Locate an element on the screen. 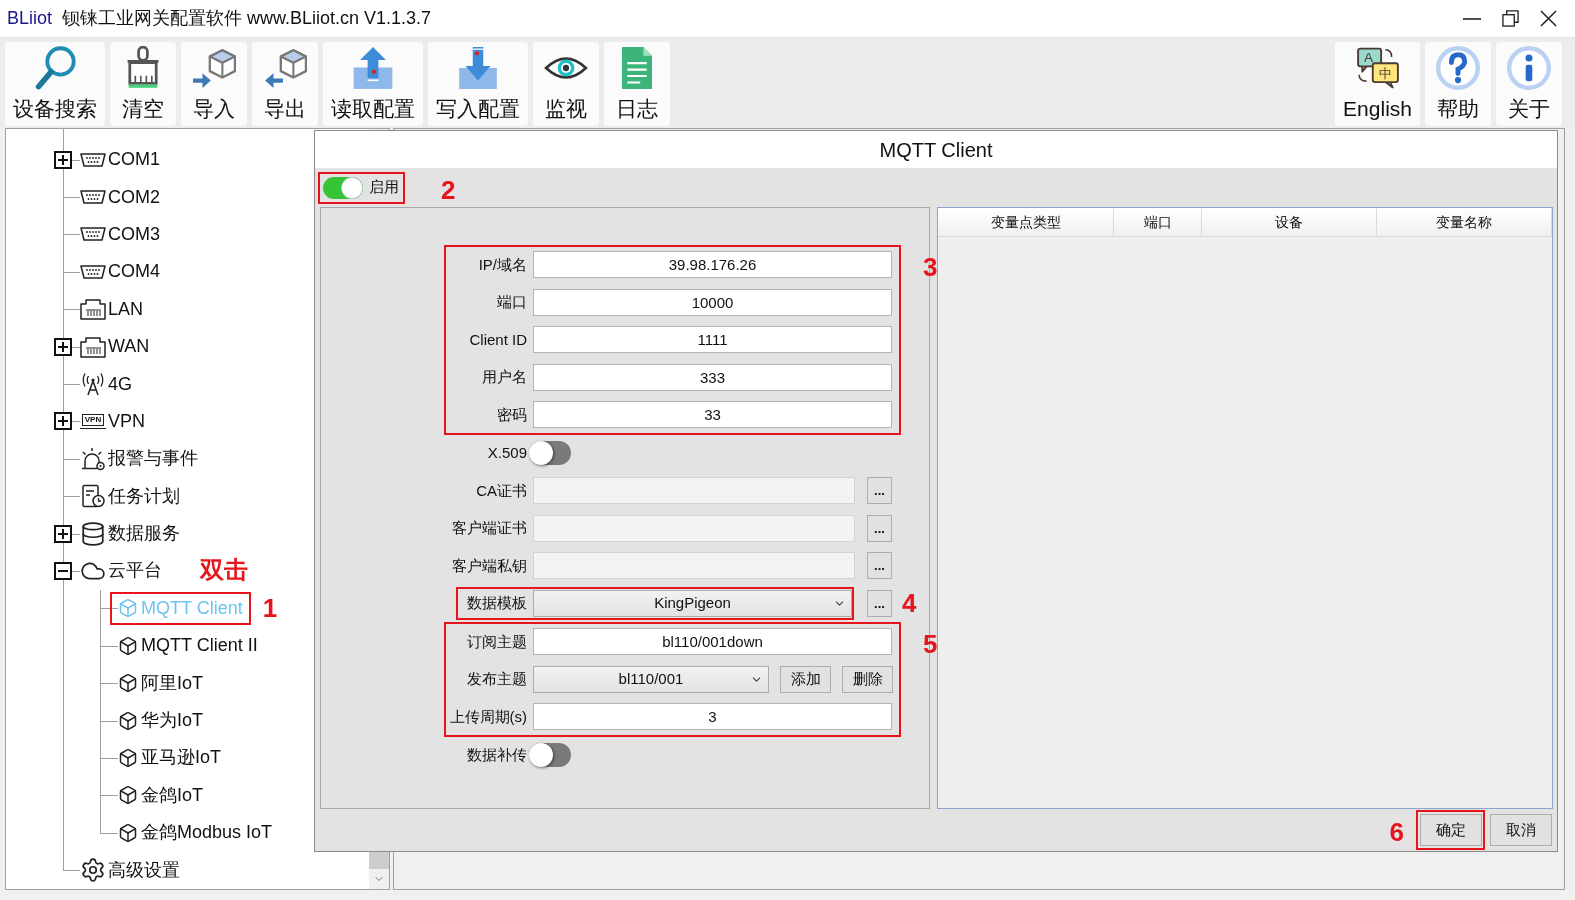 The width and height of the screenshot is (1575, 900). tree-item: 云平台 is located at coordinates (135, 571).